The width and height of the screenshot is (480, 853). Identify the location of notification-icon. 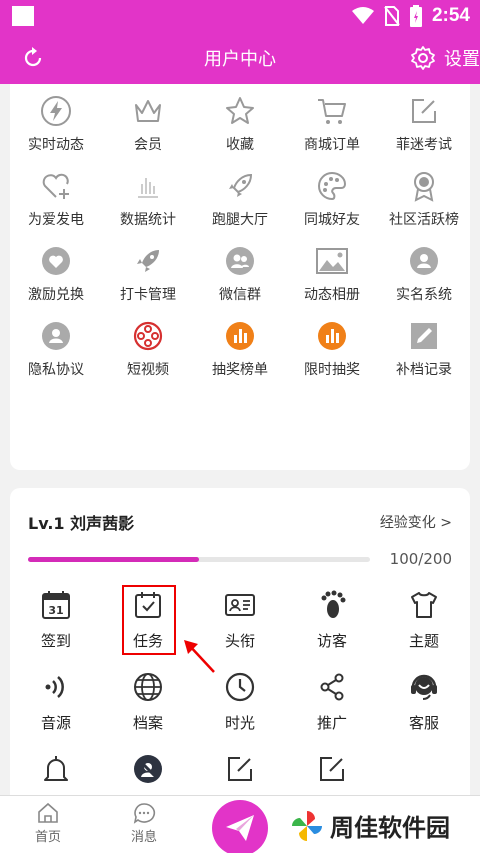
(23, 16).